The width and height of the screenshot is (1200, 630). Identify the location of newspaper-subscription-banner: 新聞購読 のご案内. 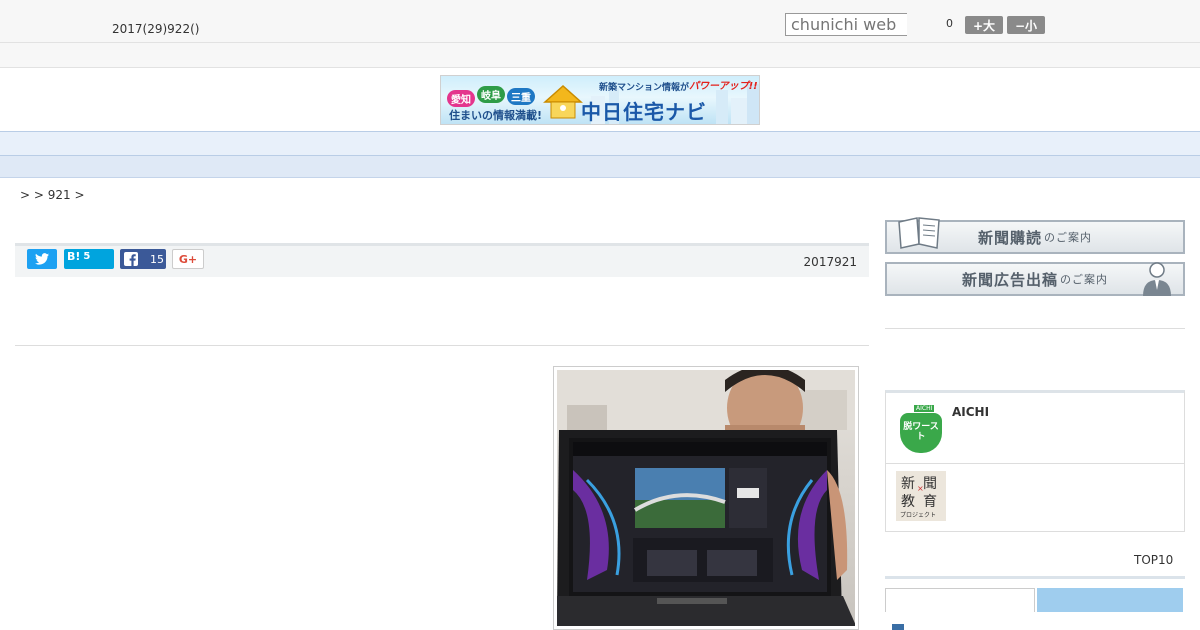
(1035, 235).